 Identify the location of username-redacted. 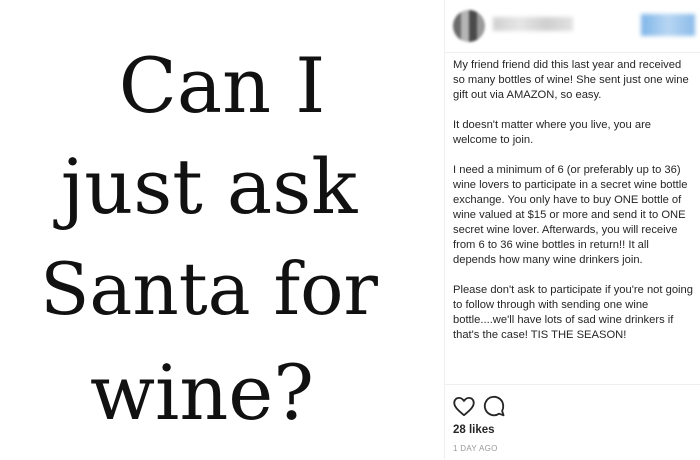
(533, 24).